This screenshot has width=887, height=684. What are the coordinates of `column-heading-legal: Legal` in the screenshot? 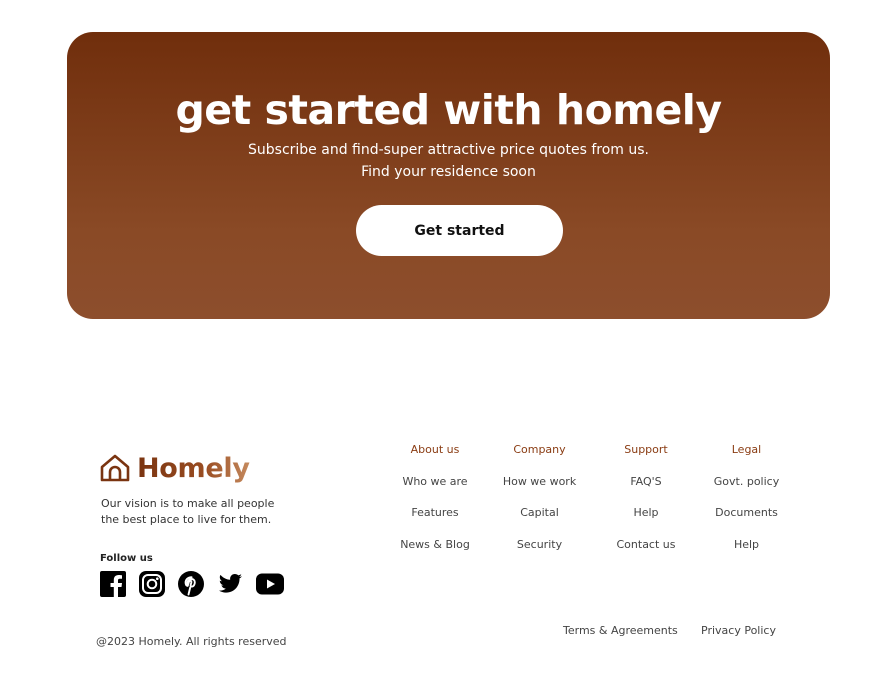 It's located at (746, 449).